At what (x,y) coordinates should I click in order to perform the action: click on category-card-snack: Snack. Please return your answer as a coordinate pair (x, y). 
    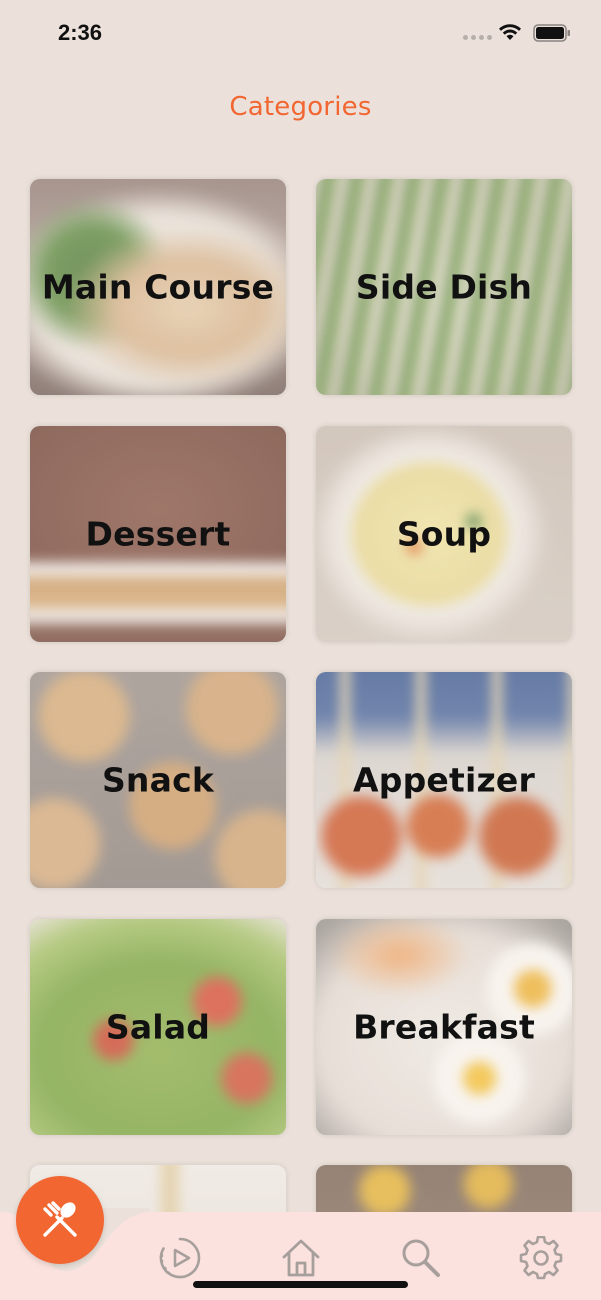
    Looking at the image, I should click on (158, 780).